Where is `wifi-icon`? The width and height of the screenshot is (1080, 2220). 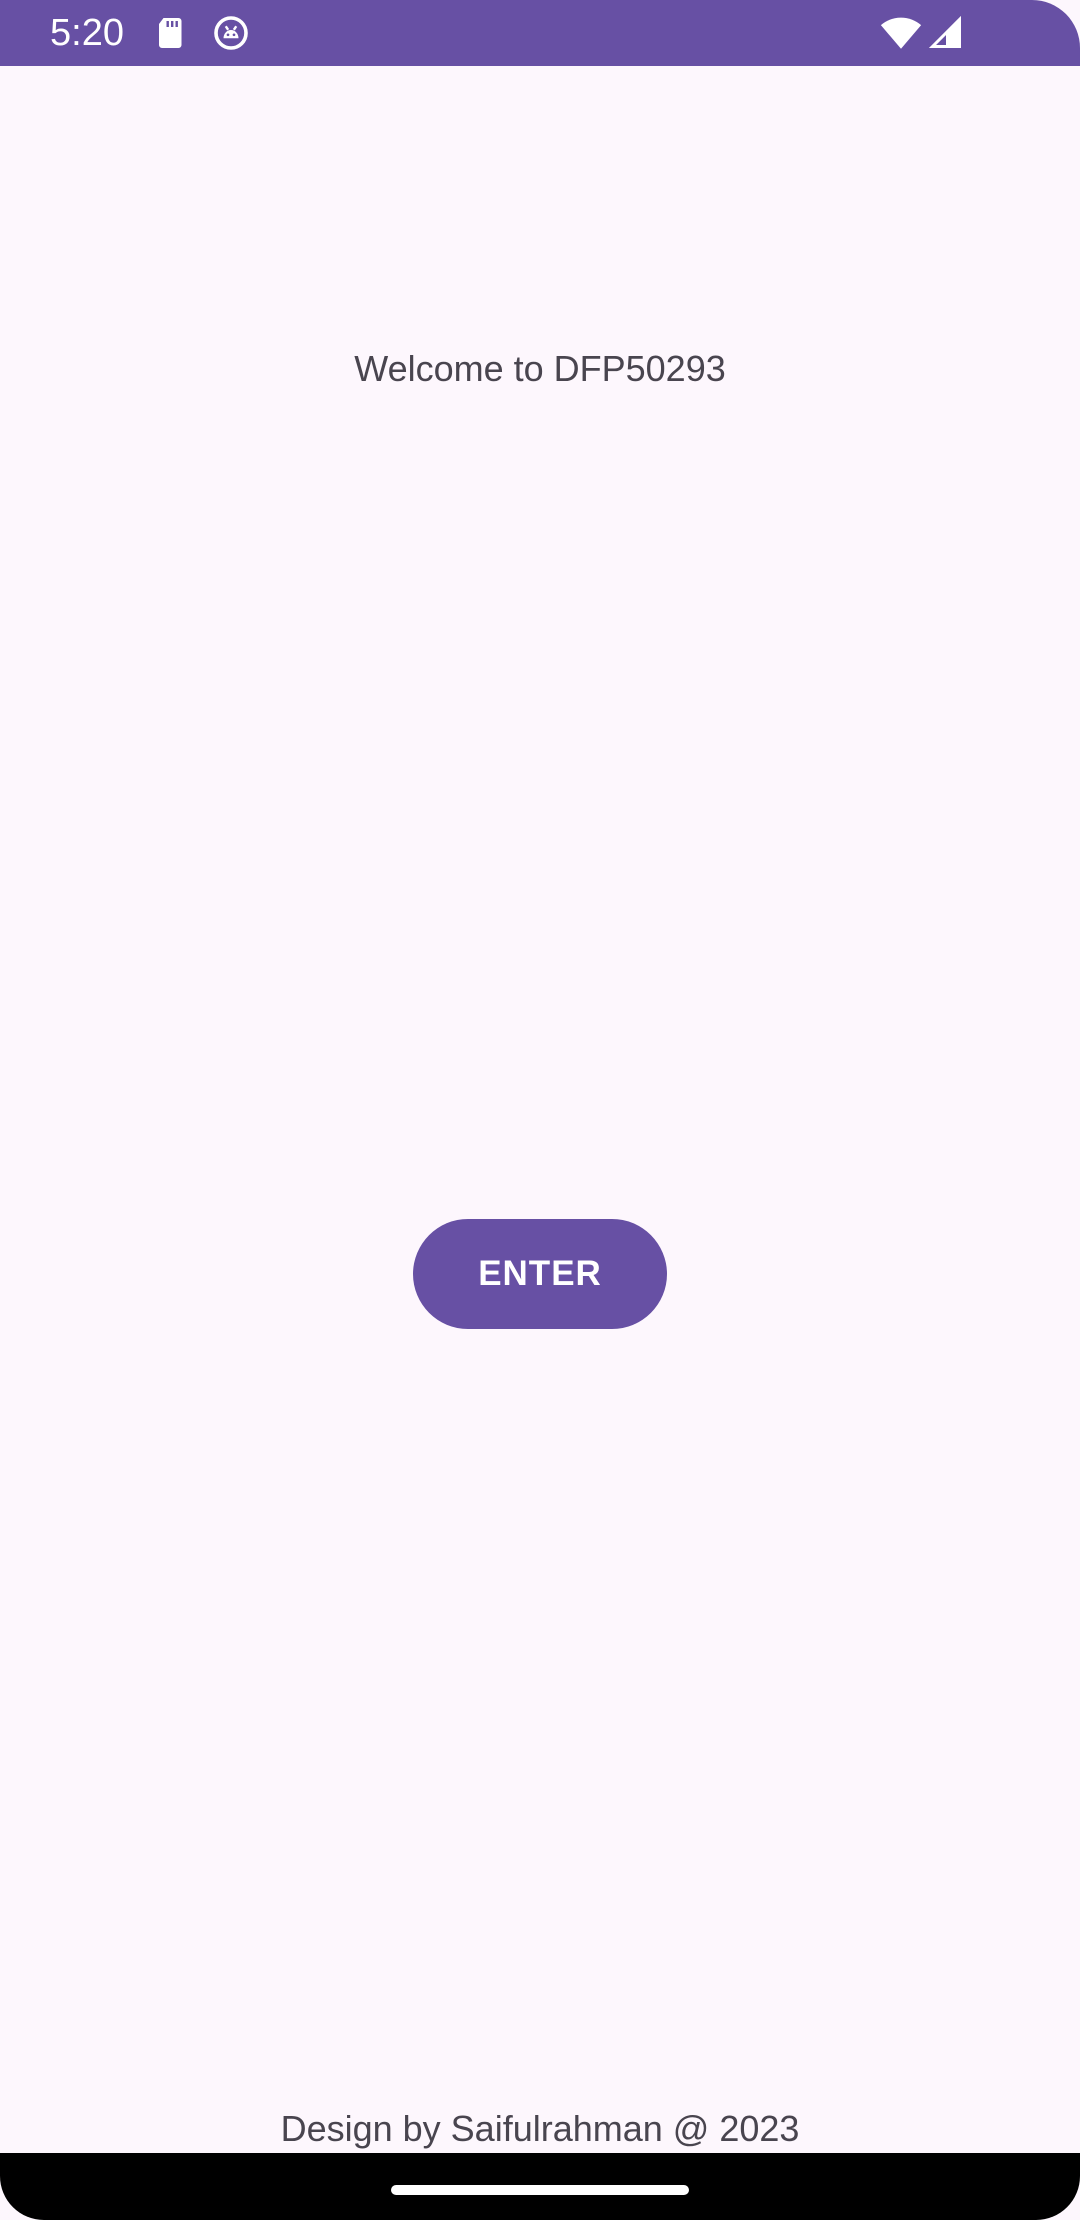
wifi-icon is located at coordinates (901, 33).